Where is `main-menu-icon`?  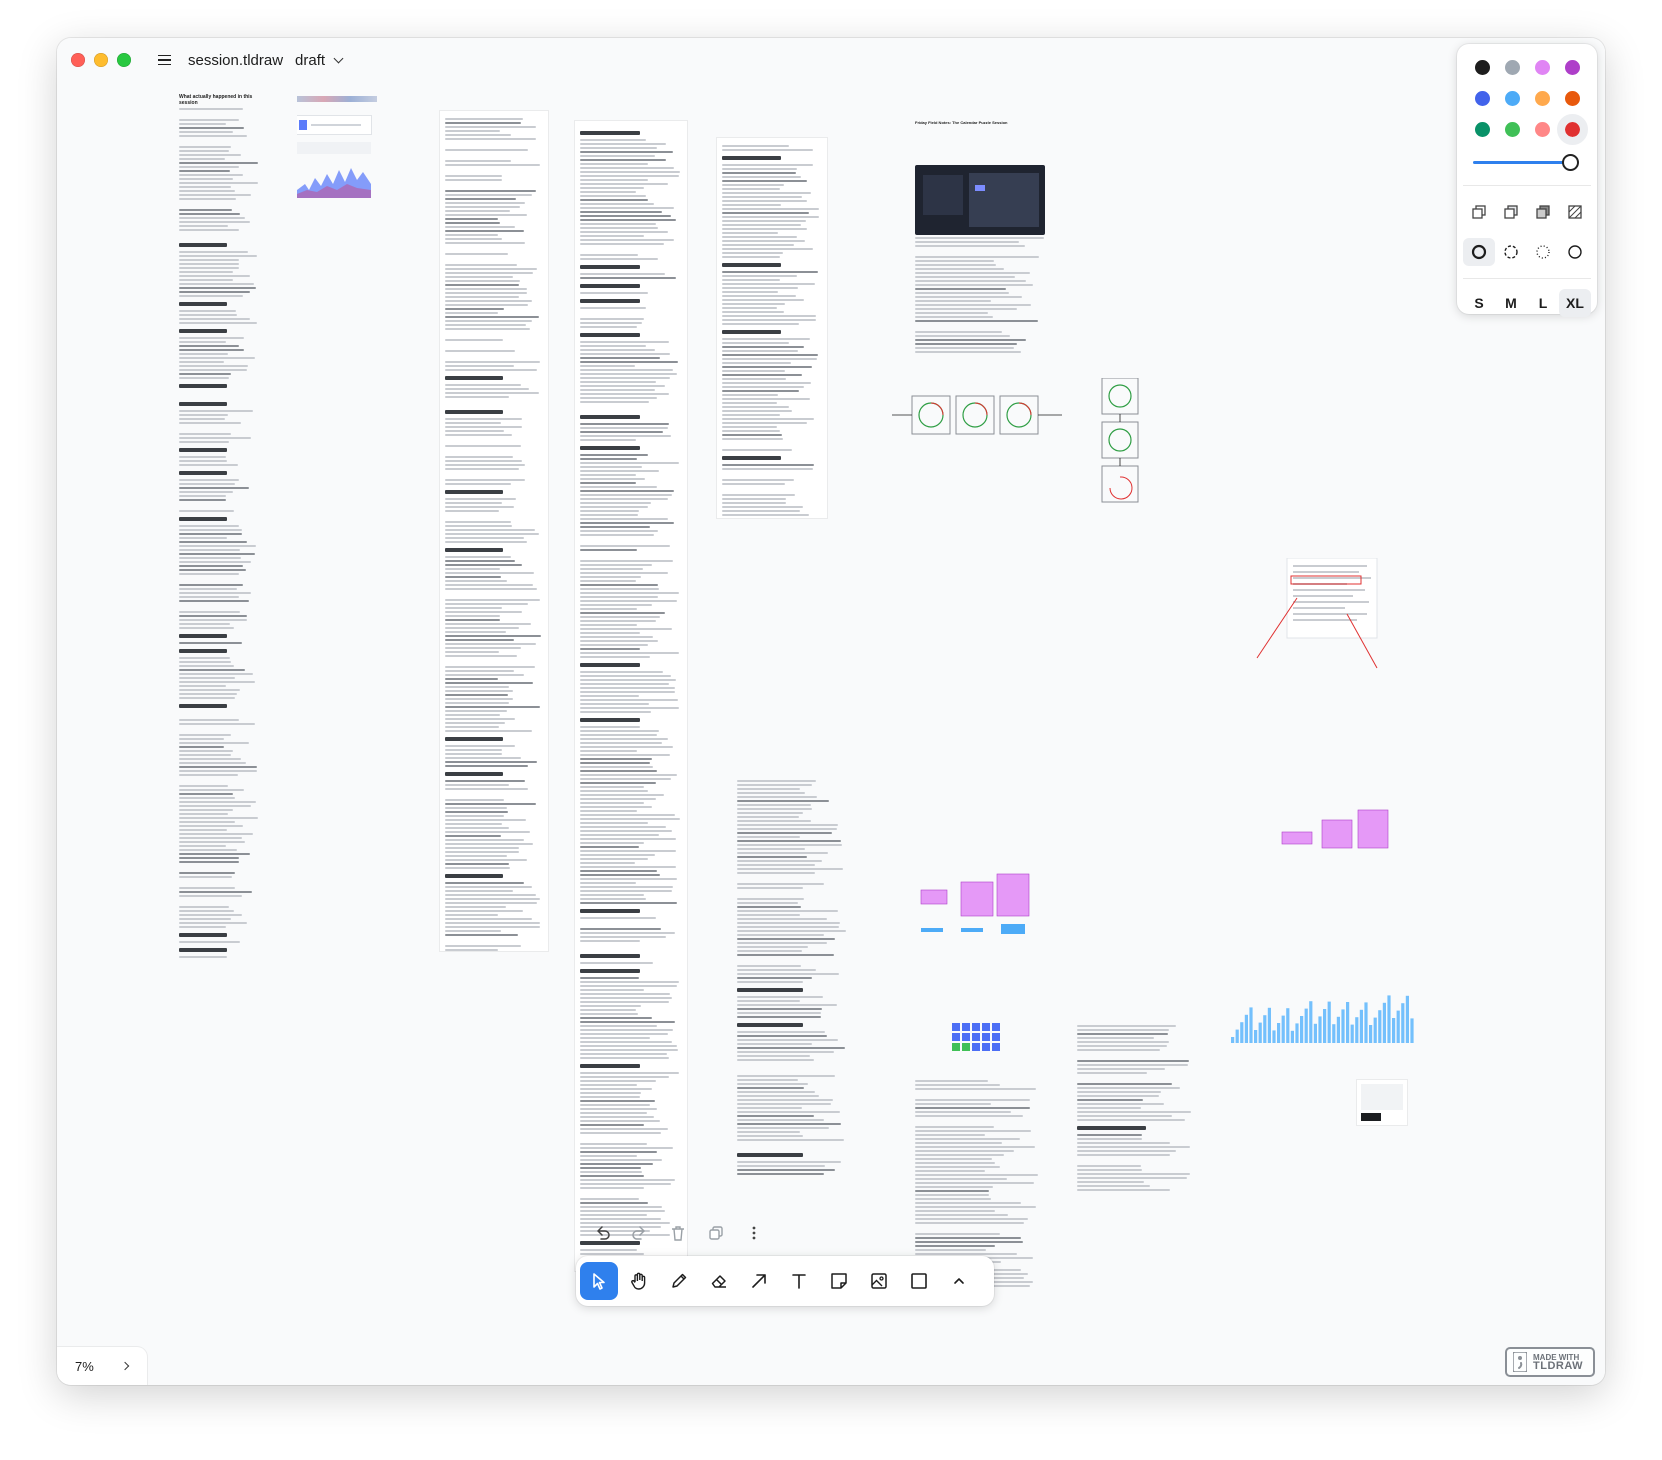 main-menu-icon is located at coordinates (165, 60).